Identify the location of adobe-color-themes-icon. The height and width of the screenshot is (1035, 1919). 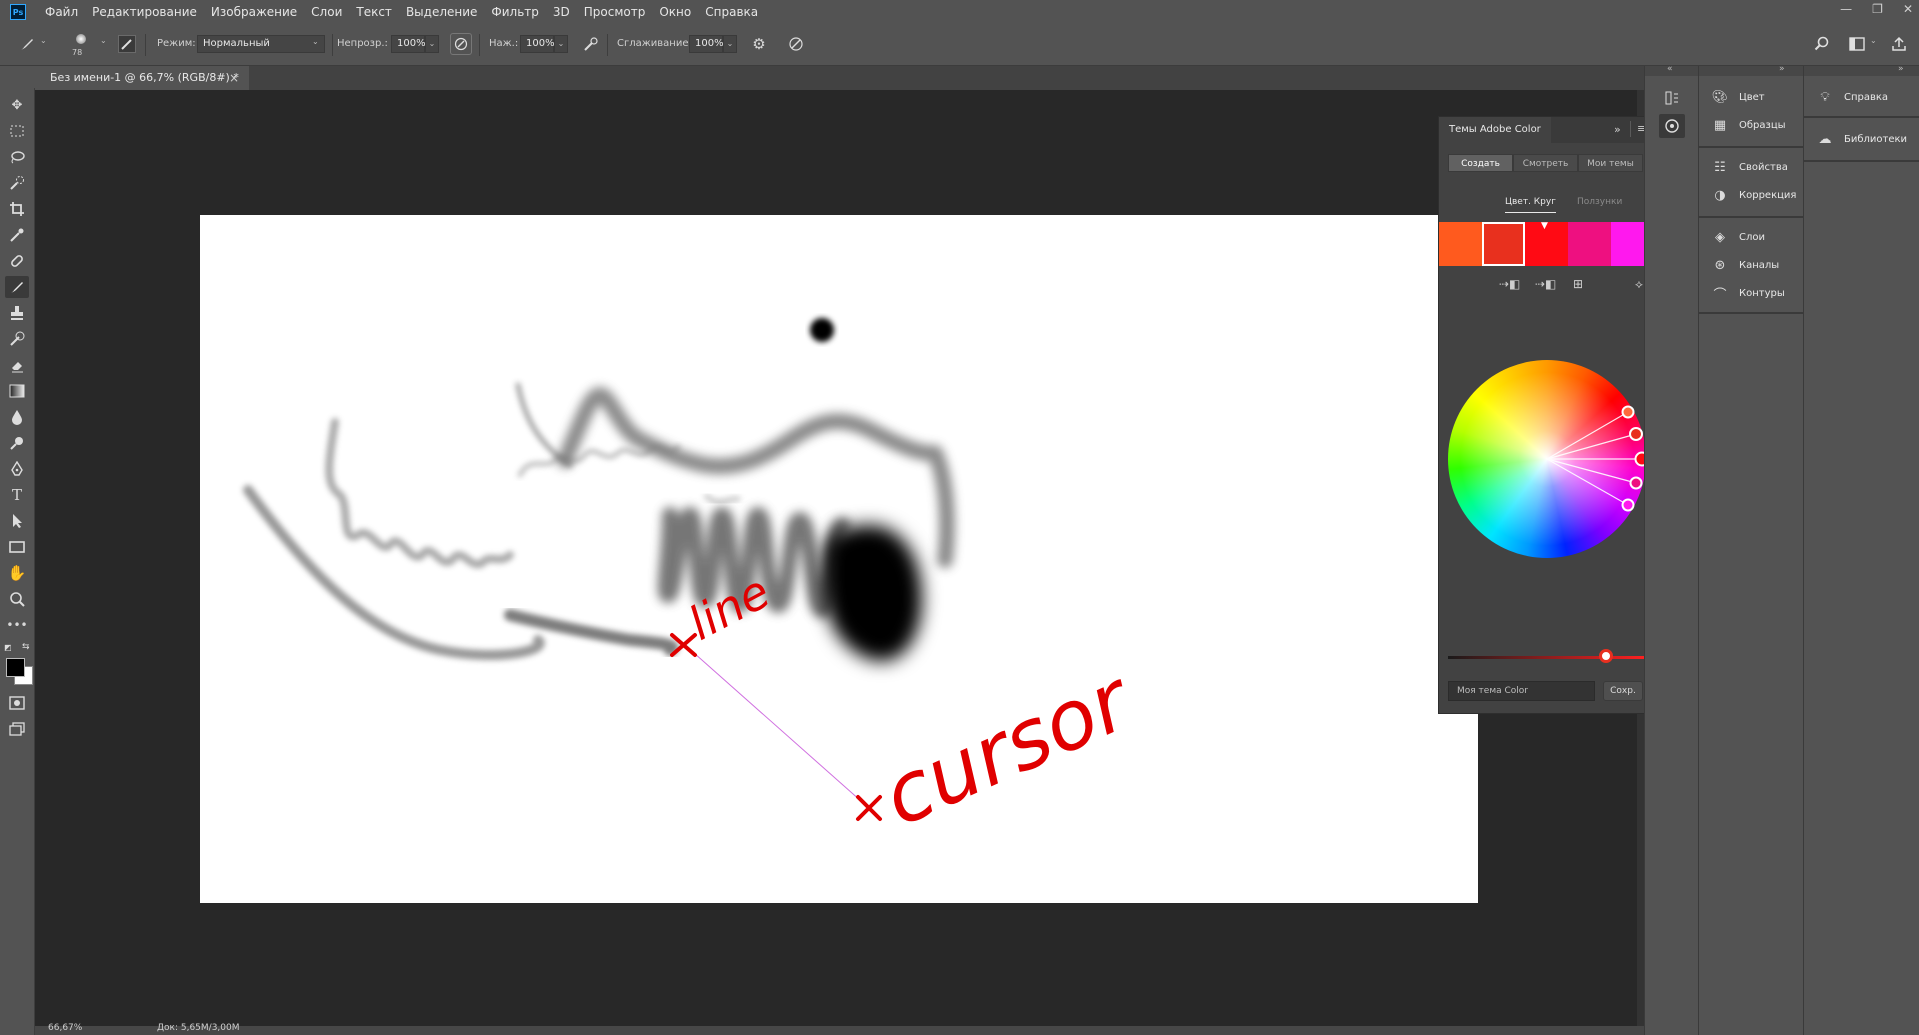
(1672, 126).